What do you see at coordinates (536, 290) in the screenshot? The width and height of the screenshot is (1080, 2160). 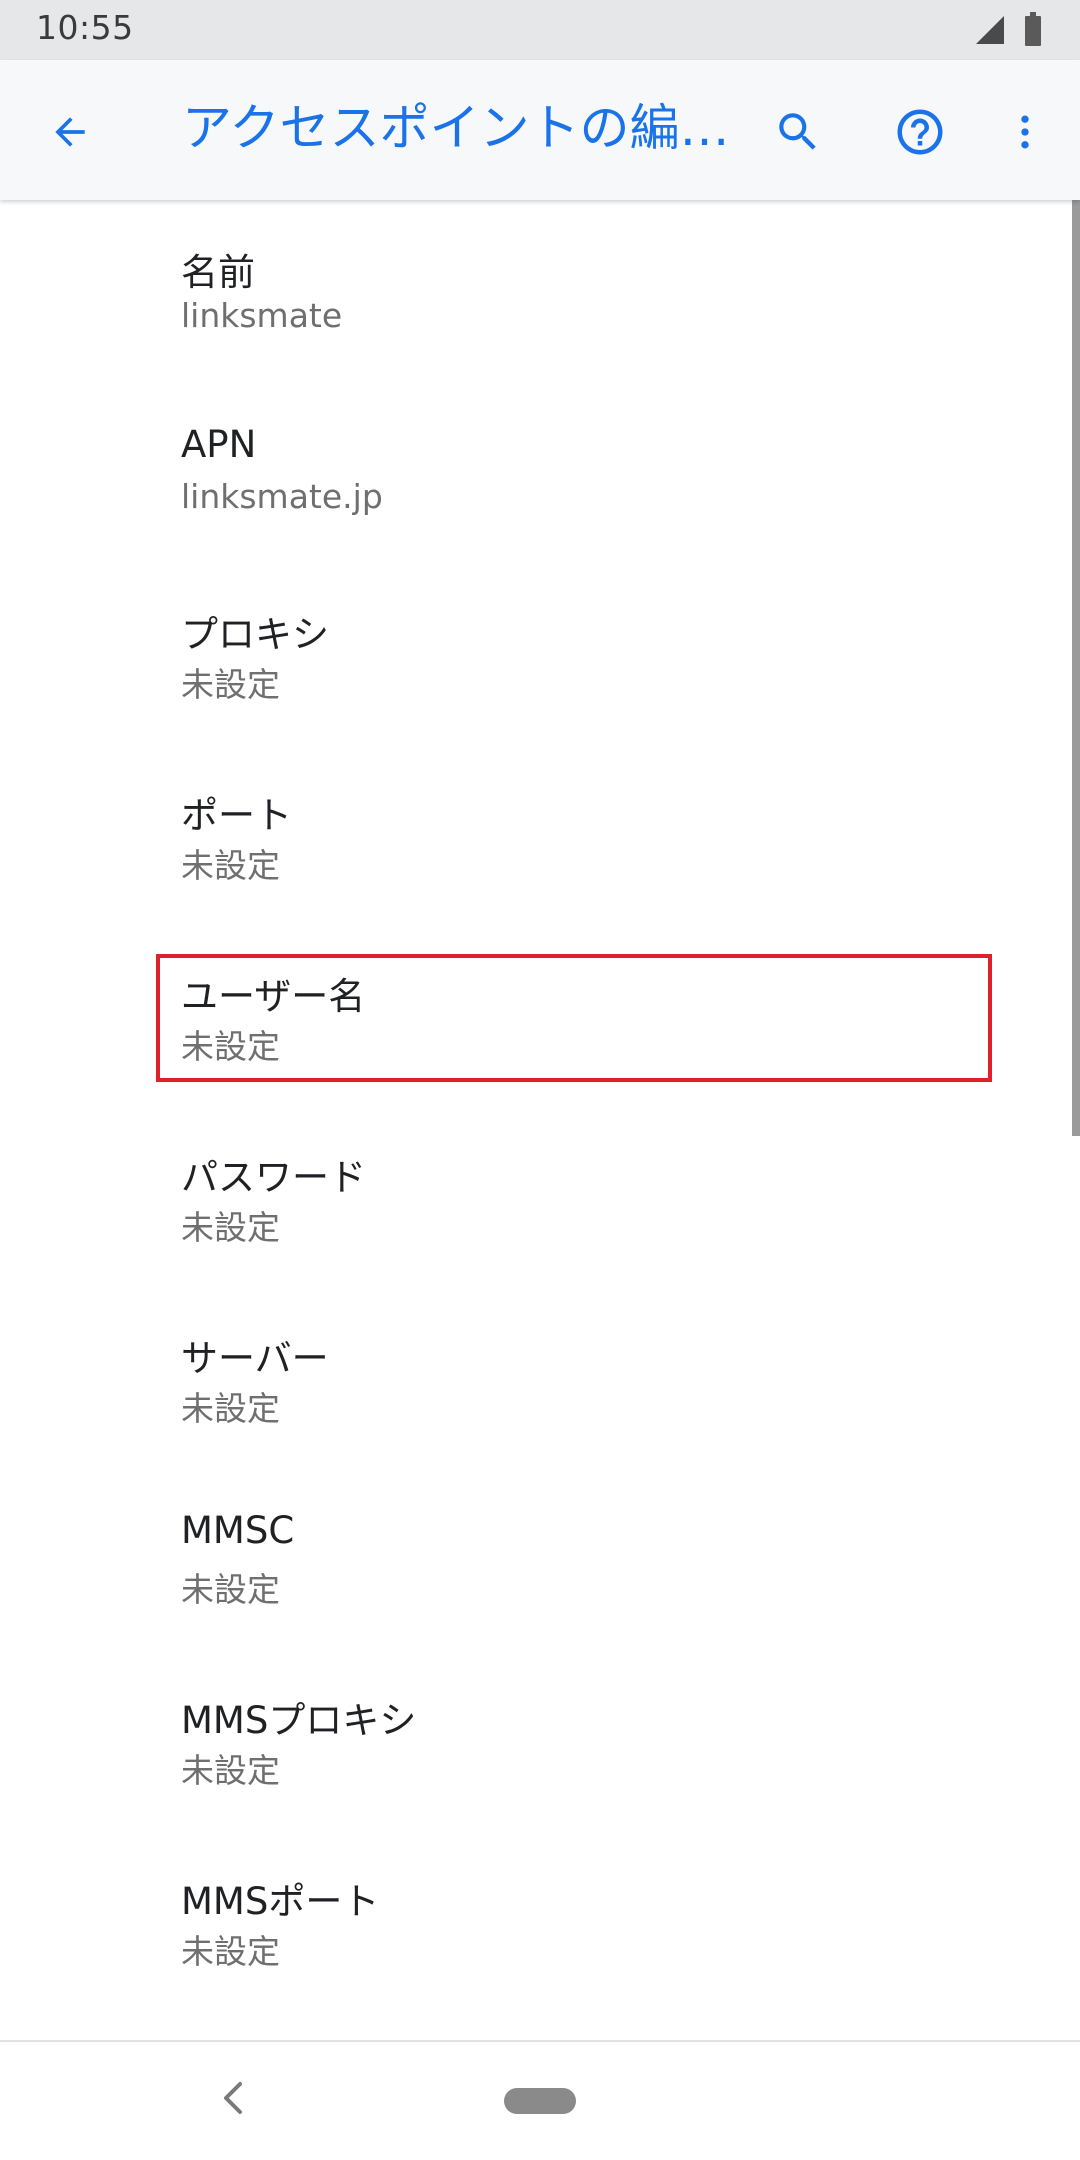 I see `list-item-name: 名前 linksmate` at bounding box center [536, 290].